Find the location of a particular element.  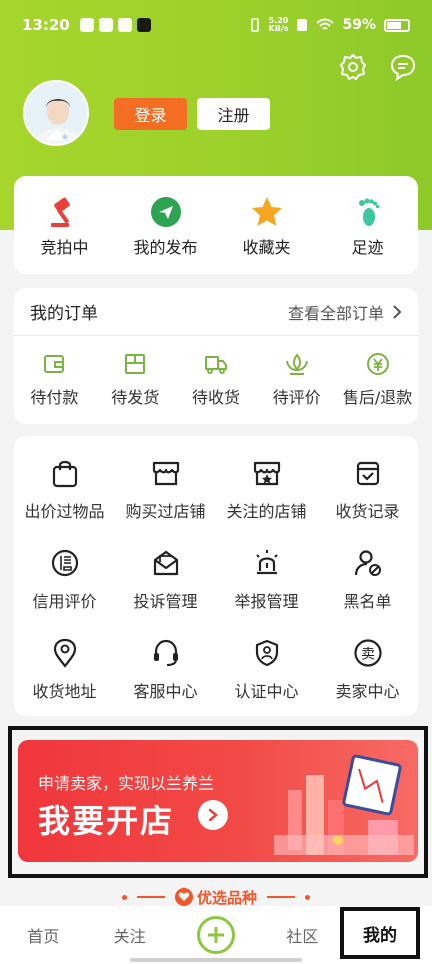

status-right: 5.20 KB/s 59% is located at coordinates (329, 25).